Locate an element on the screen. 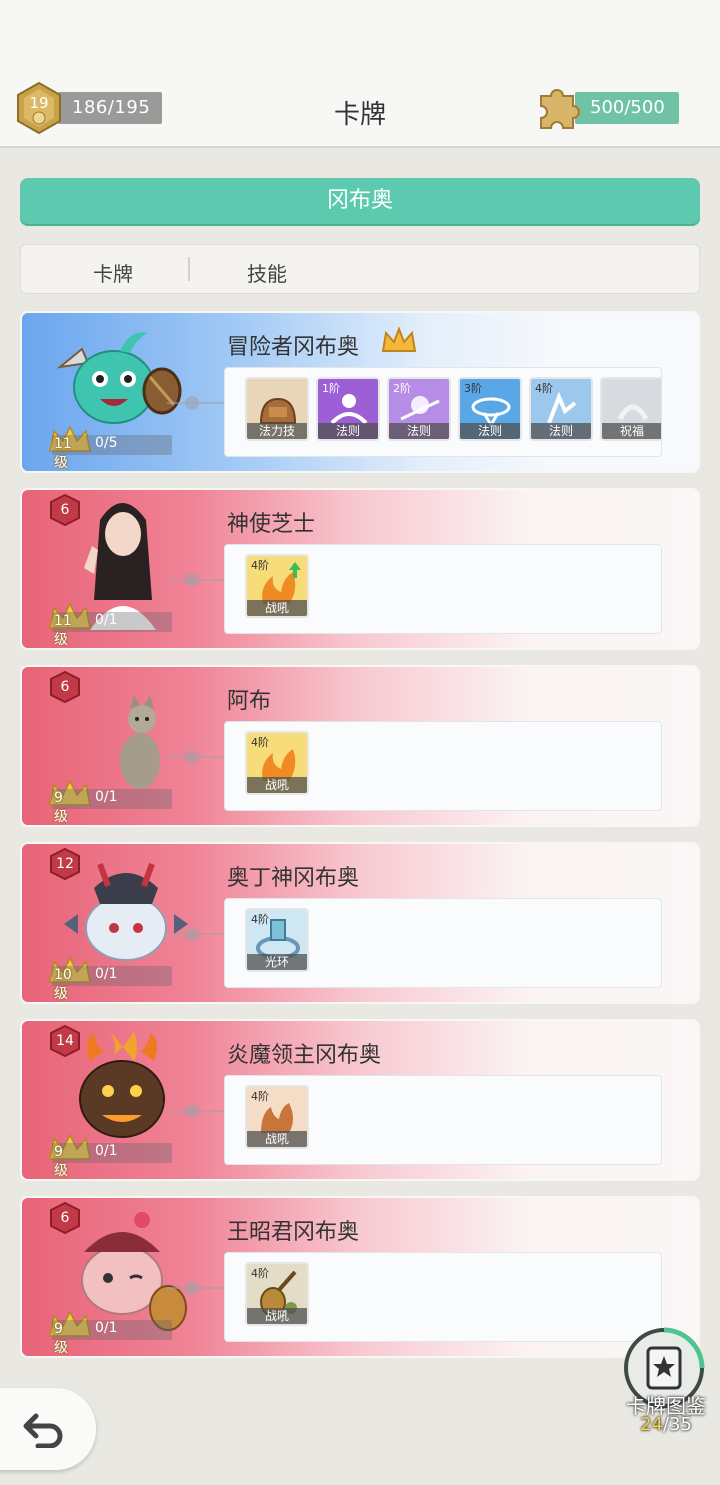 The image size is (720, 1485). crown-icon is located at coordinates (399, 339).